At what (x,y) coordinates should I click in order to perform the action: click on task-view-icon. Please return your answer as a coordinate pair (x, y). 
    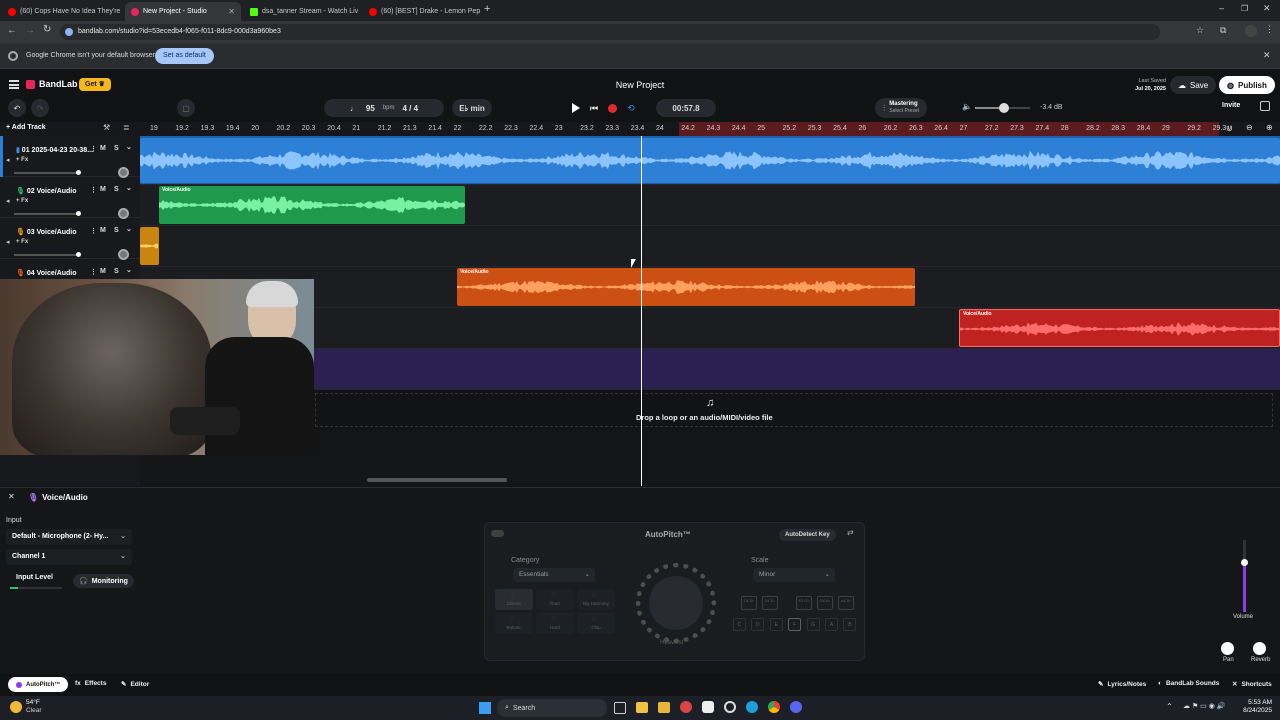
    Looking at the image, I should click on (620, 708).